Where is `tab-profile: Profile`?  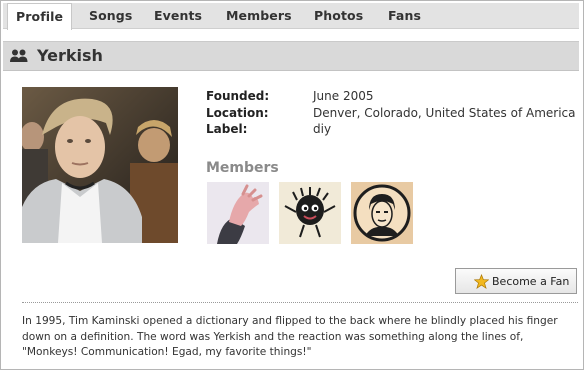
tab-profile: Profile is located at coordinates (40, 16).